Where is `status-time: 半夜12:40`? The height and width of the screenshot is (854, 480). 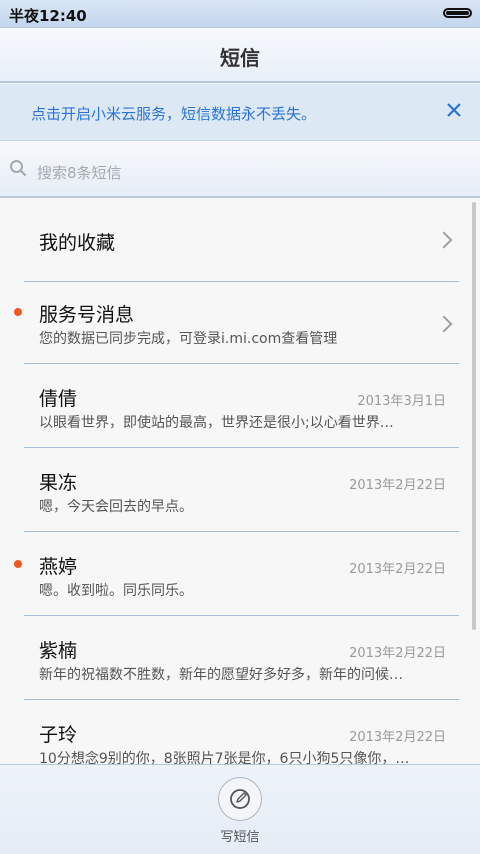
status-time: 半夜12:40 is located at coordinates (48, 16).